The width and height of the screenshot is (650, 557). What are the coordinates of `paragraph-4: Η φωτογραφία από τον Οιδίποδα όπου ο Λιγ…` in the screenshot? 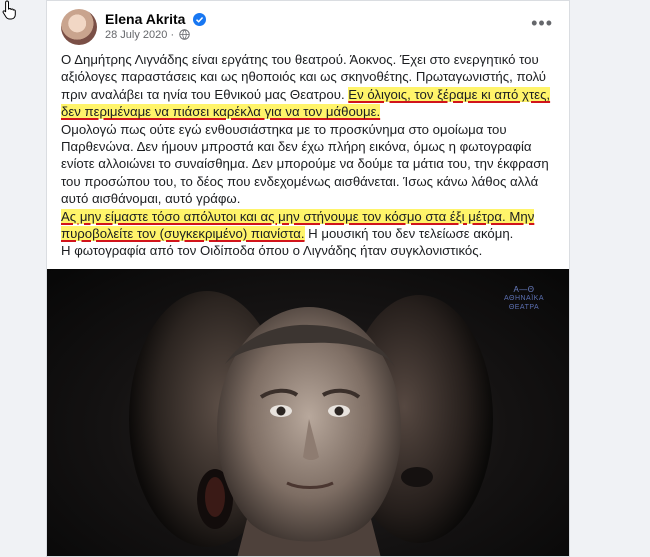 It's located at (272, 251).